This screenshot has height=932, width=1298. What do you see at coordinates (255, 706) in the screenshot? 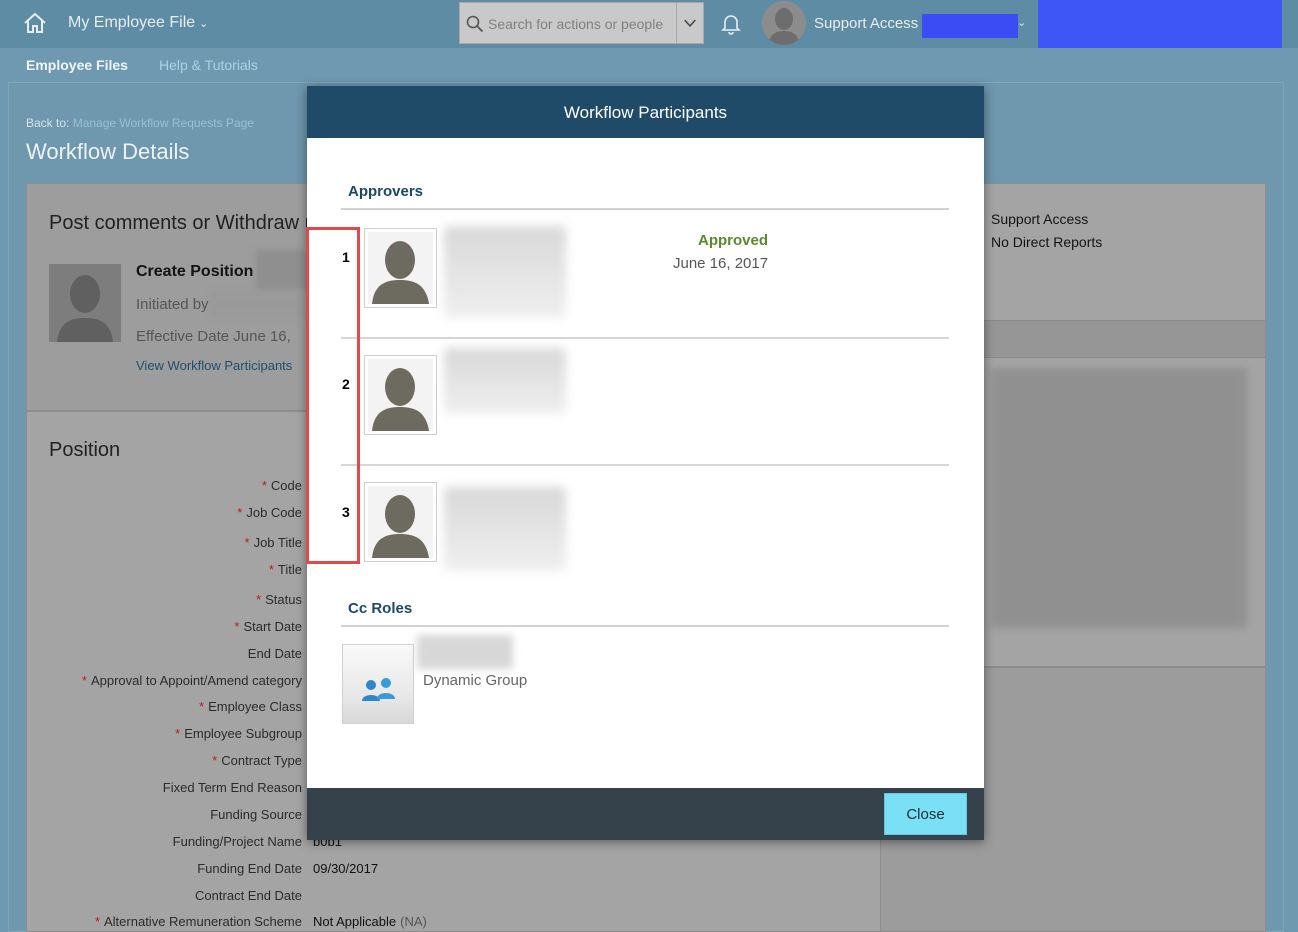
I see `field-label-text: Employee Class` at bounding box center [255, 706].